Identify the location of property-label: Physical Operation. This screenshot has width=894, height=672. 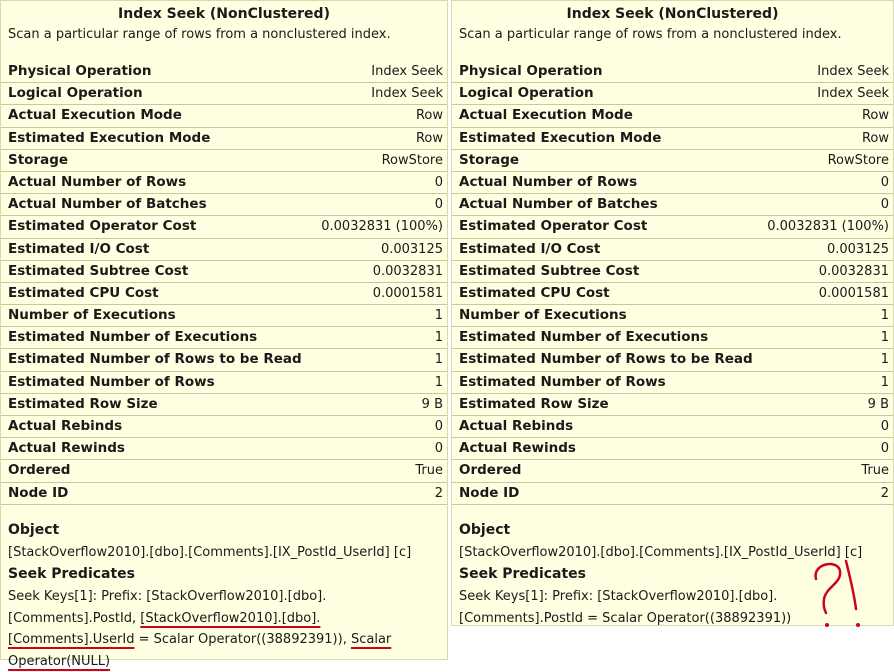
(531, 71).